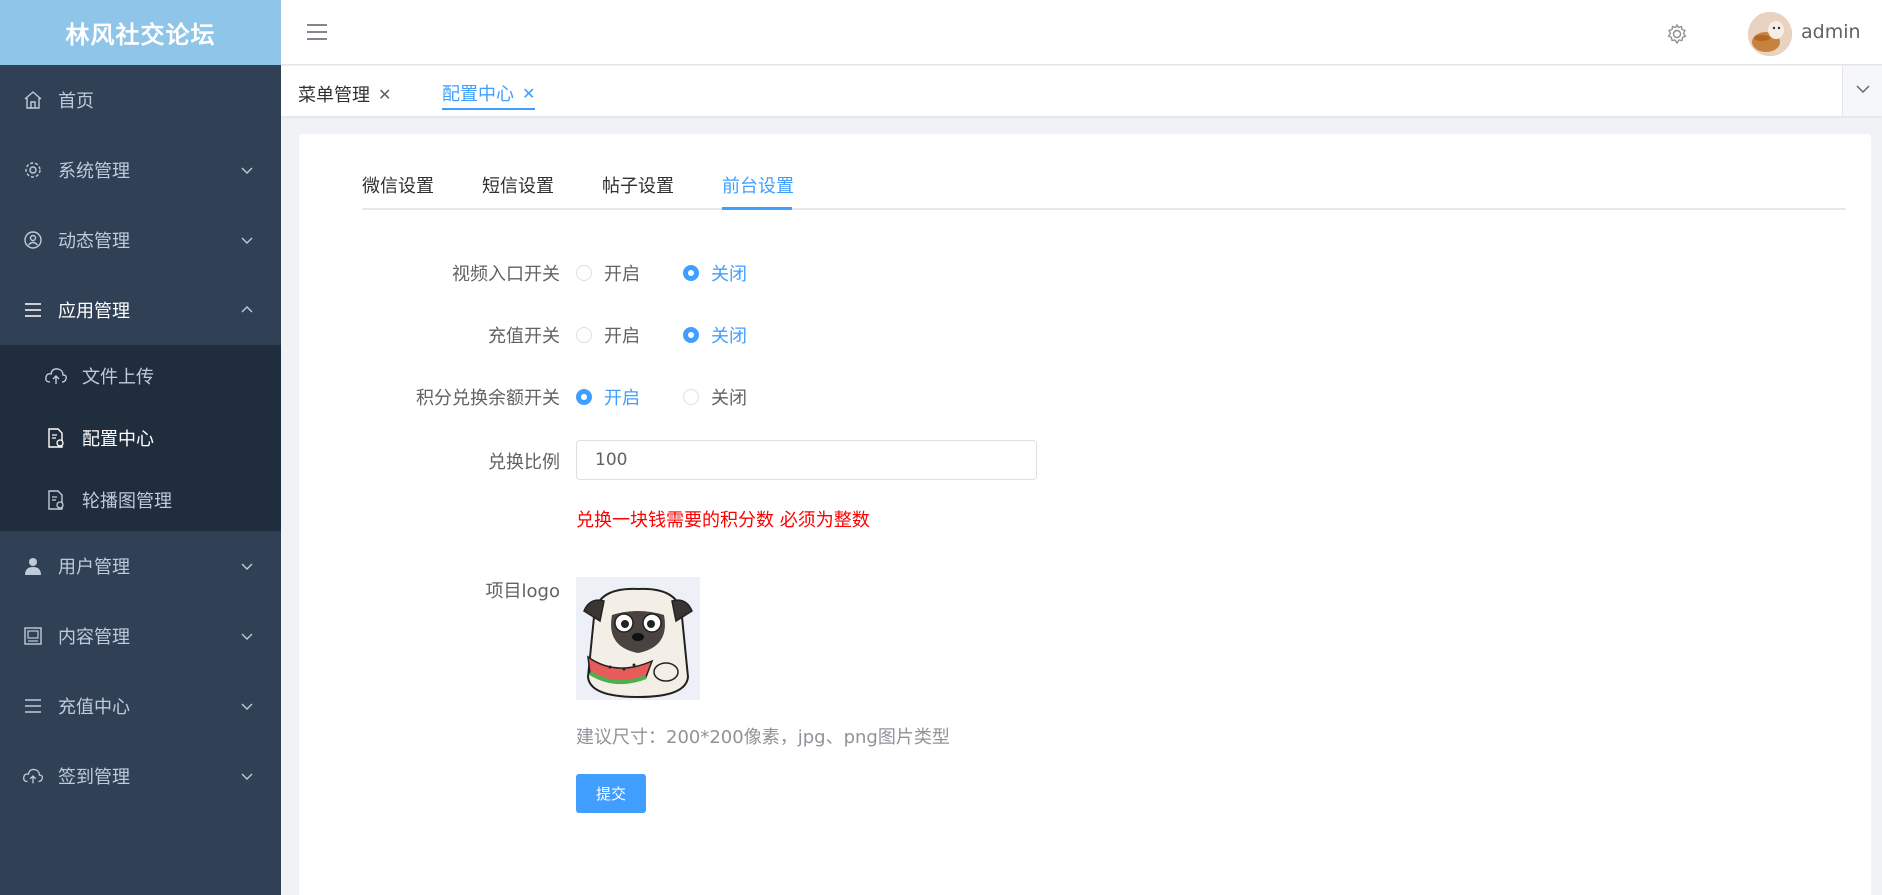  Describe the element at coordinates (334, 95) in the screenshot. I see `tag-label: 菜单管理` at that location.